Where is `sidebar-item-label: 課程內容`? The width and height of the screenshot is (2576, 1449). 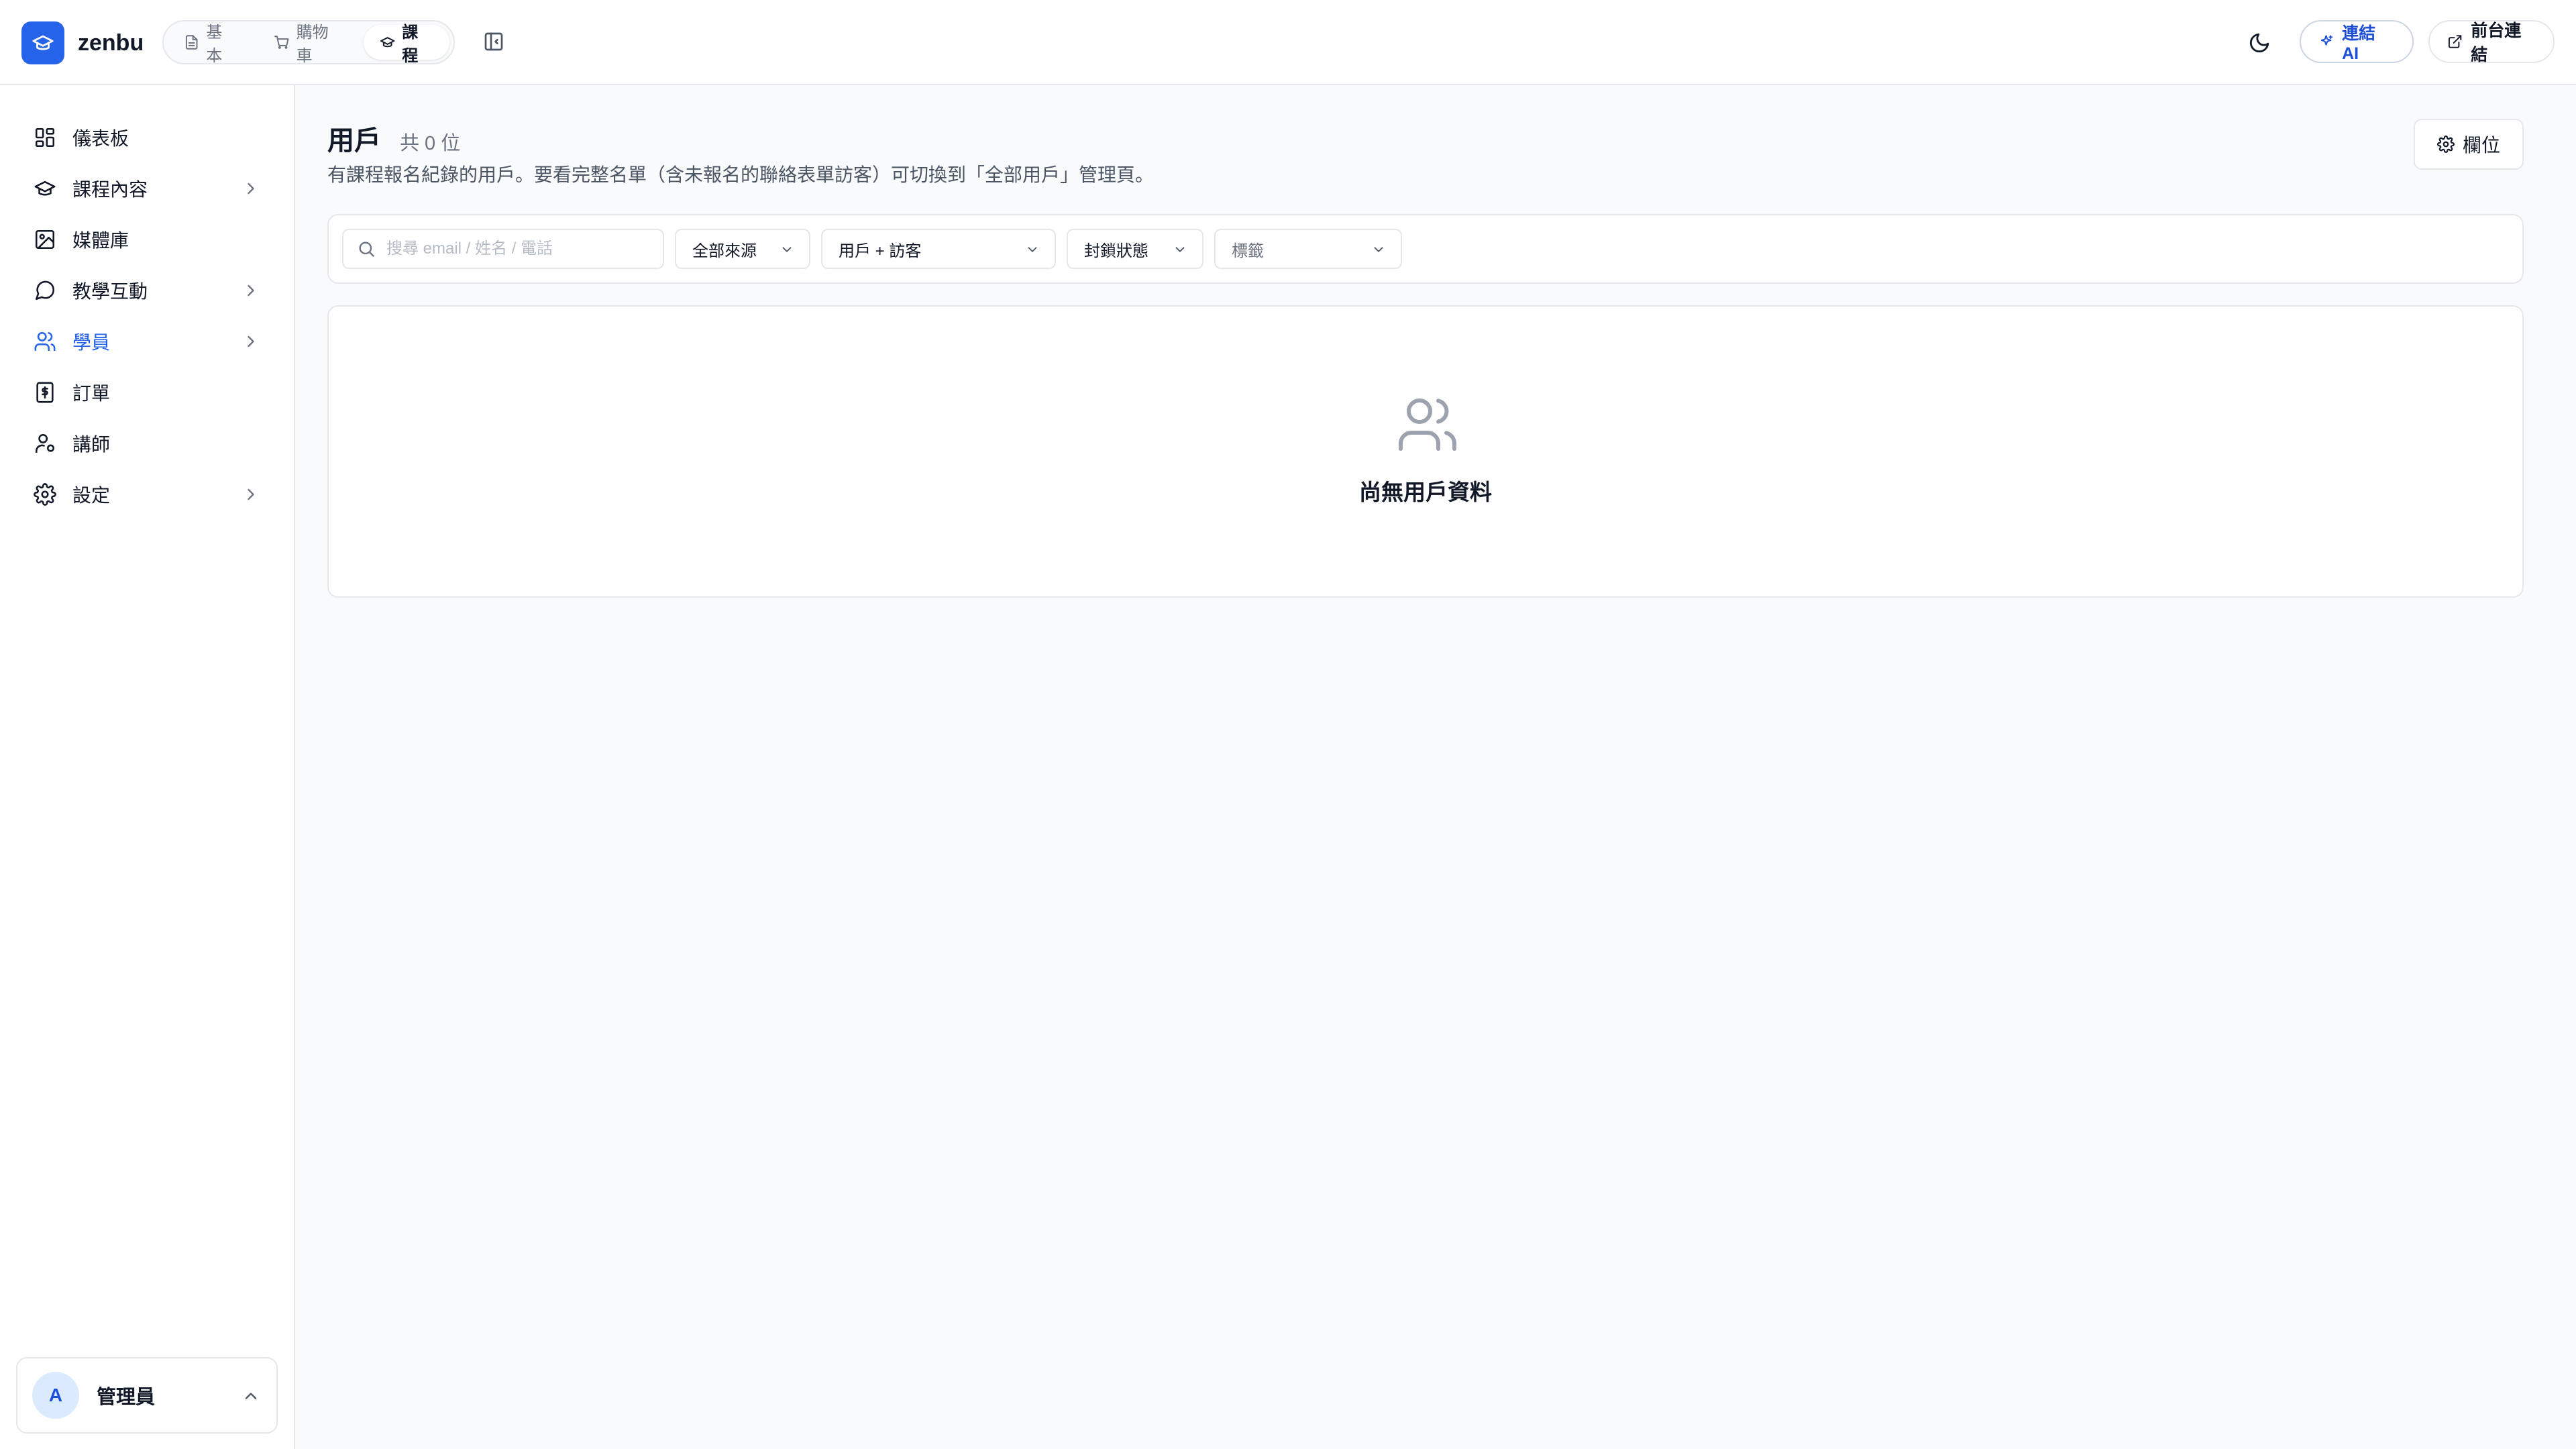 sidebar-item-label: 課程內容 is located at coordinates (110, 189).